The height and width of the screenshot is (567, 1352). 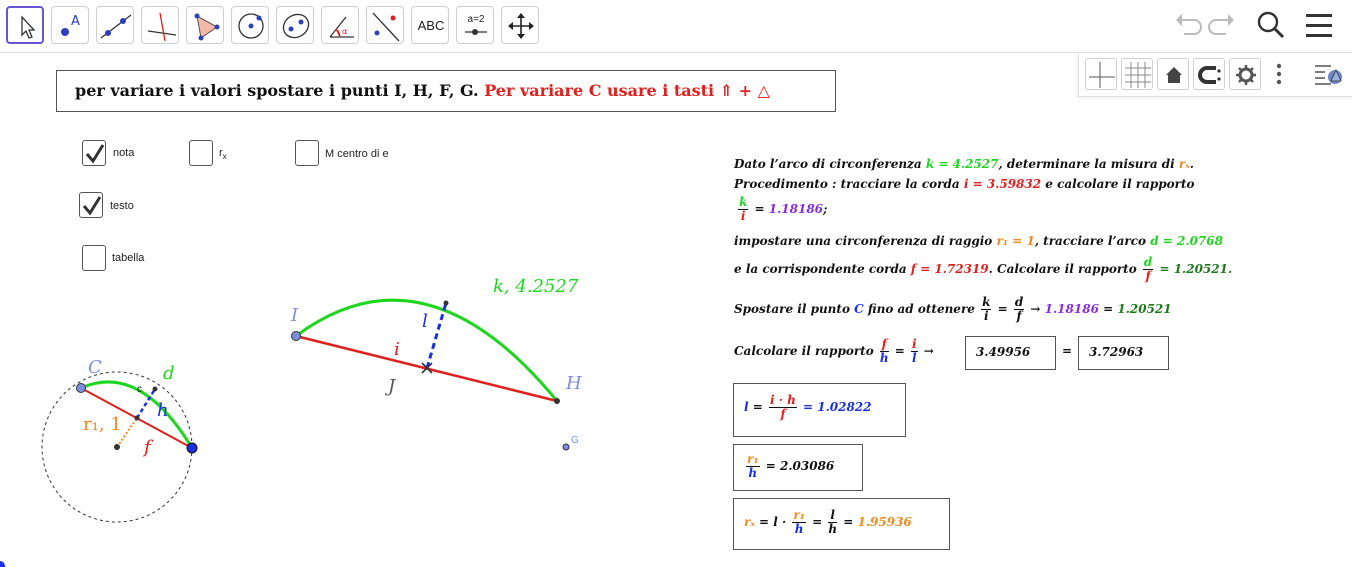 I want to click on point-center, so click(x=117, y=447).